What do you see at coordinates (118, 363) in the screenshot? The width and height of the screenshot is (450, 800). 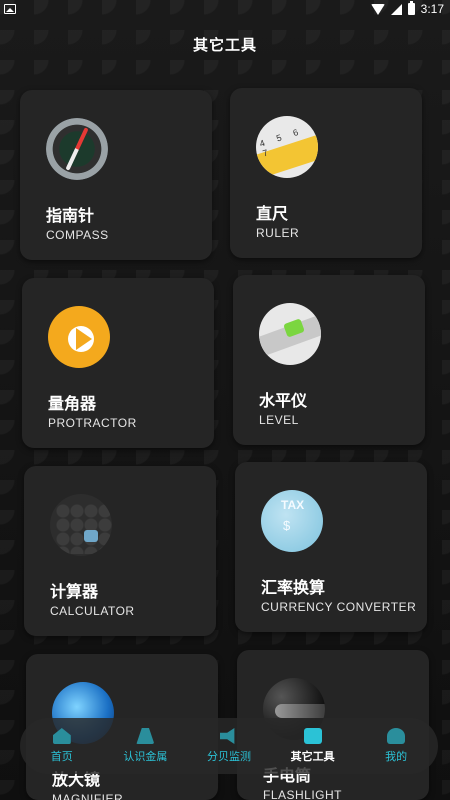 I see `tool-card-protractor: 量角器 PROTRACTOR` at bounding box center [118, 363].